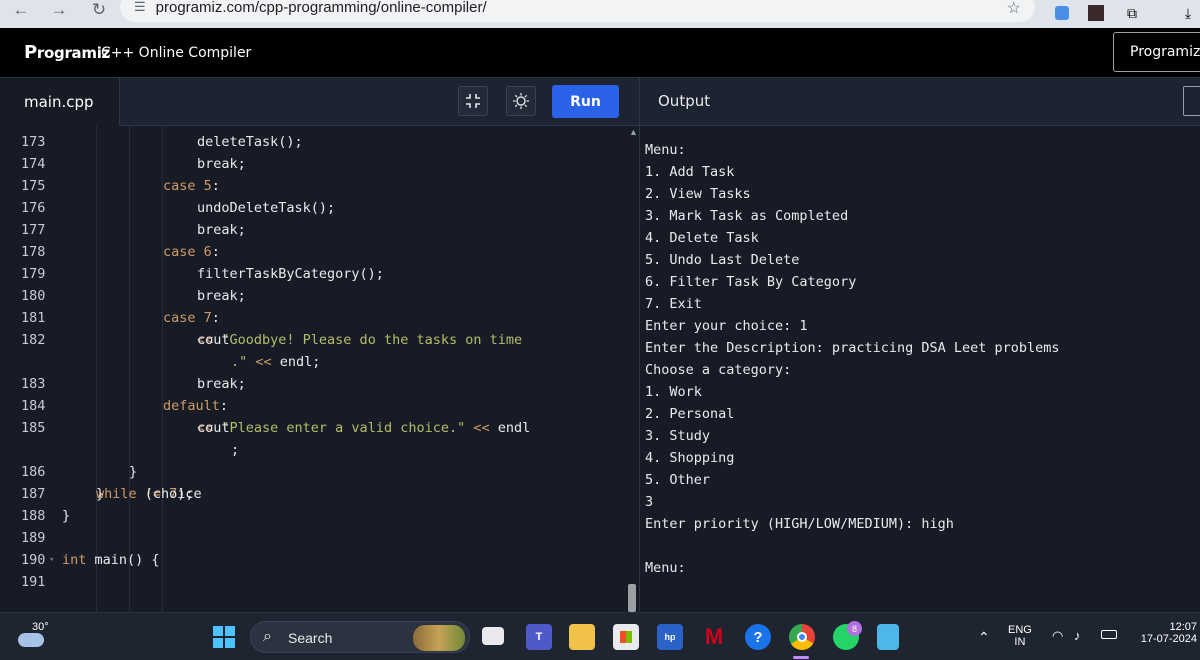  Describe the element at coordinates (315, 472) in the screenshot. I see `code-line: 186}` at that location.